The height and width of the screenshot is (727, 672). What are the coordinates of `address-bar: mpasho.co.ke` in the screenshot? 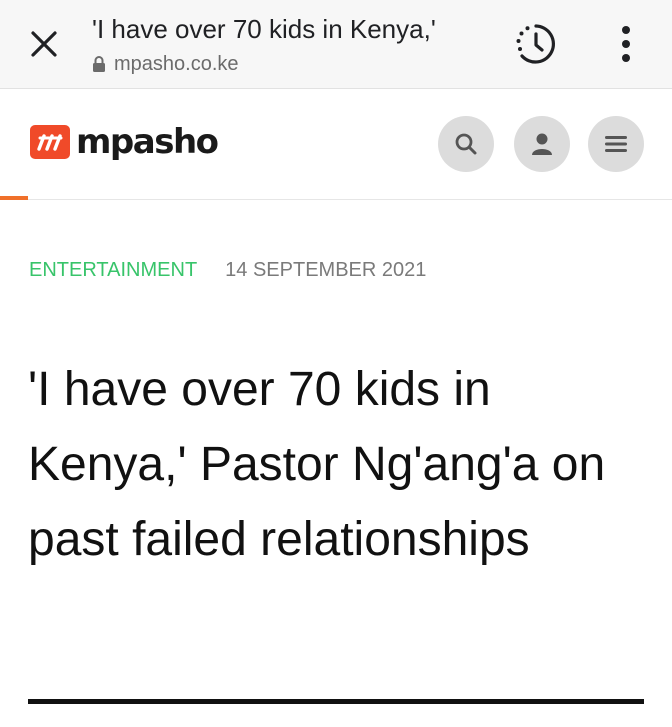 It's located at (165, 64).